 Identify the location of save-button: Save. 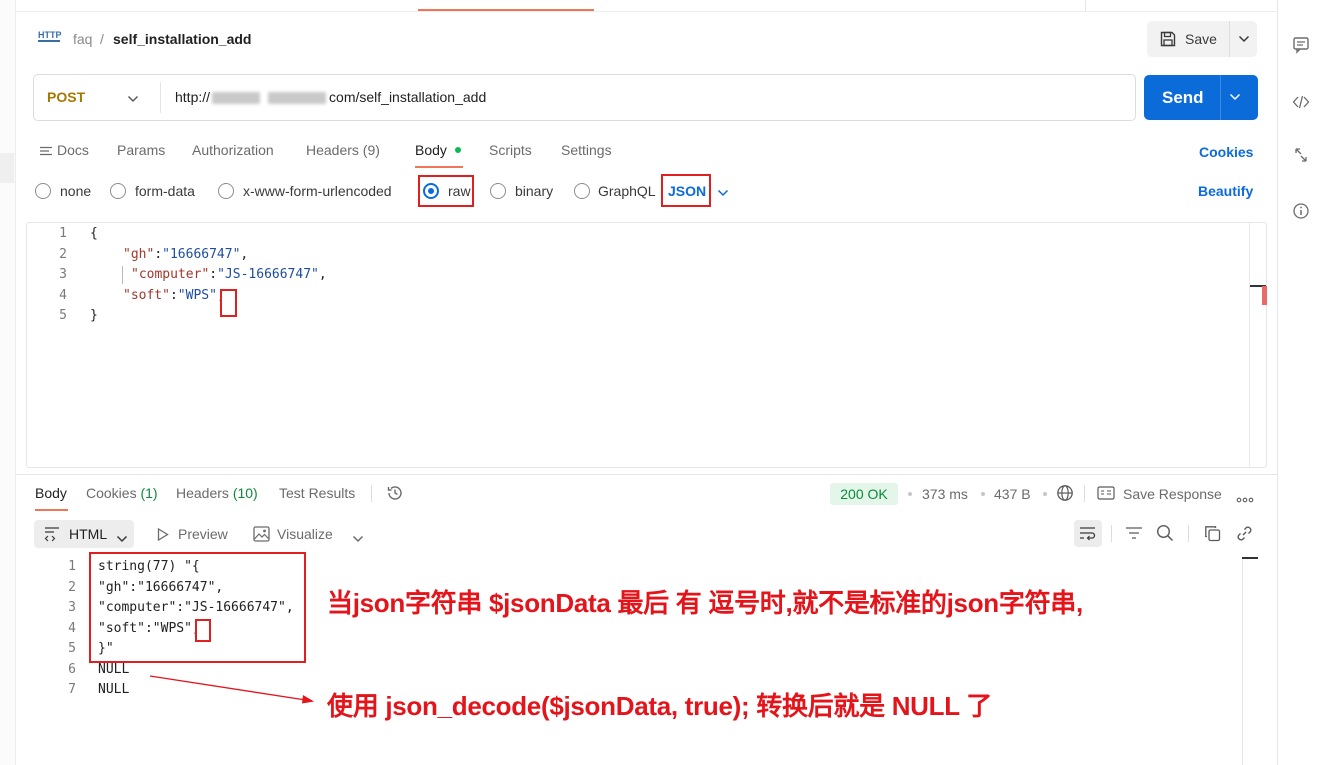
(1202, 39).